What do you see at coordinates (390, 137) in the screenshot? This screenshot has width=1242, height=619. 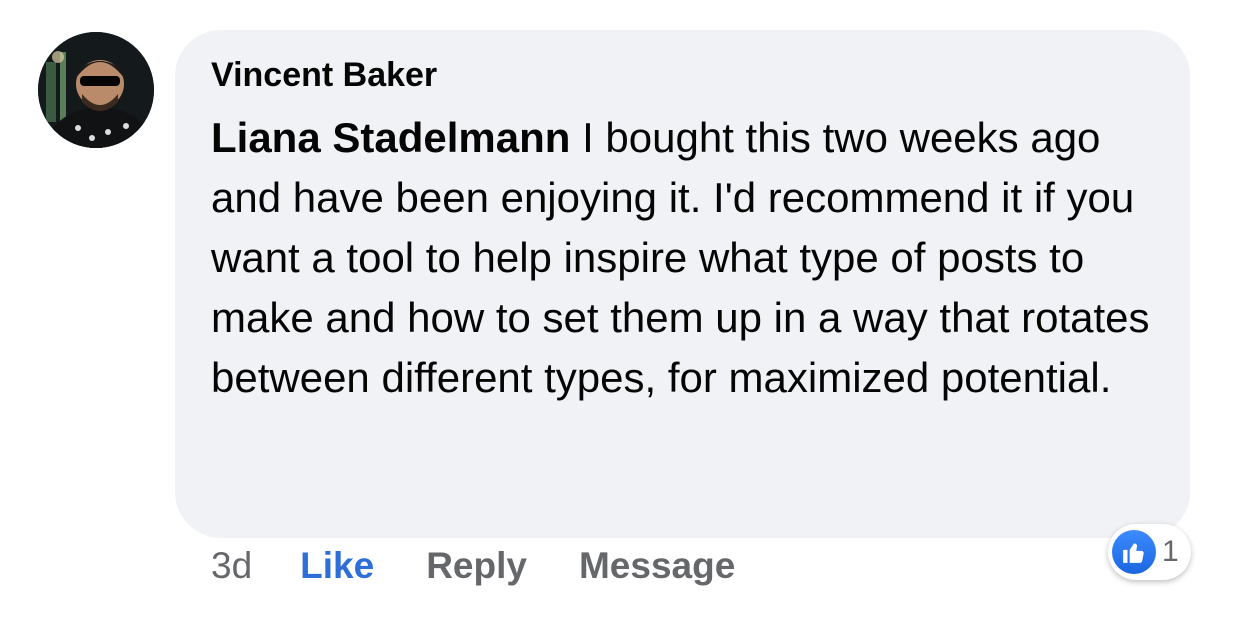 I see `mention-link: Liana Stadelmann` at bounding box center [390, 137].